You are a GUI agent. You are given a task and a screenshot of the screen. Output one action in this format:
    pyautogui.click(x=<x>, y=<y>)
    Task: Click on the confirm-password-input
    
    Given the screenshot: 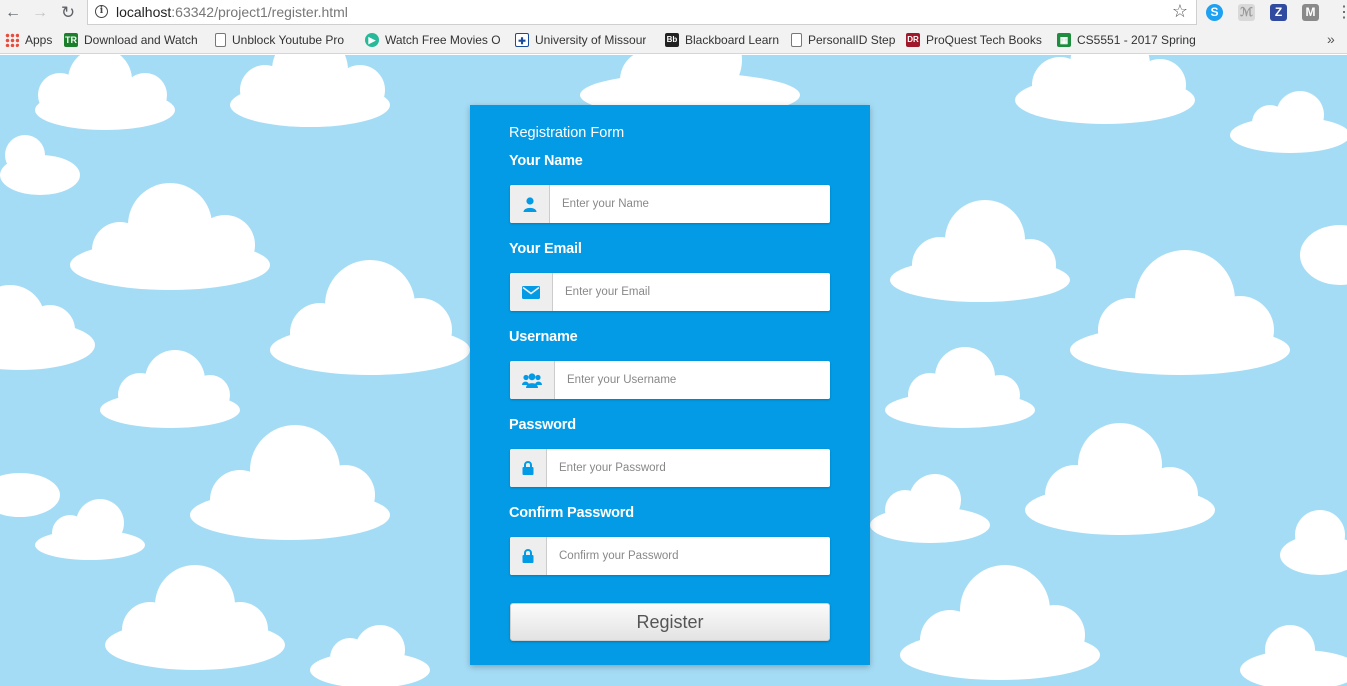 What is the action you would take?
    pyautogui.click(x=688, y=556)
    